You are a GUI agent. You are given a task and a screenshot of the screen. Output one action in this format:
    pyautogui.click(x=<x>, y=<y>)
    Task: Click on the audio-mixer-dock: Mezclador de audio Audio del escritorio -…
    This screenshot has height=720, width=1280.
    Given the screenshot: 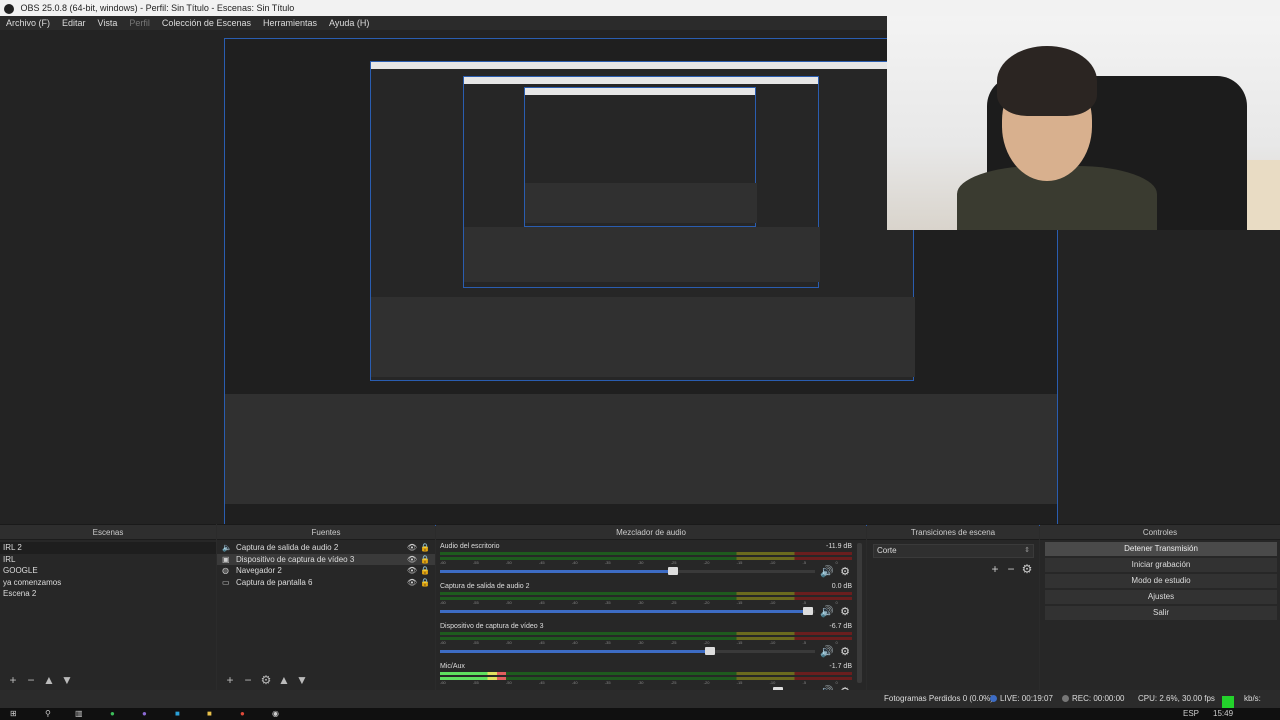 What is the action you would take?
    pyautogui.click(x=651, y=607)
    